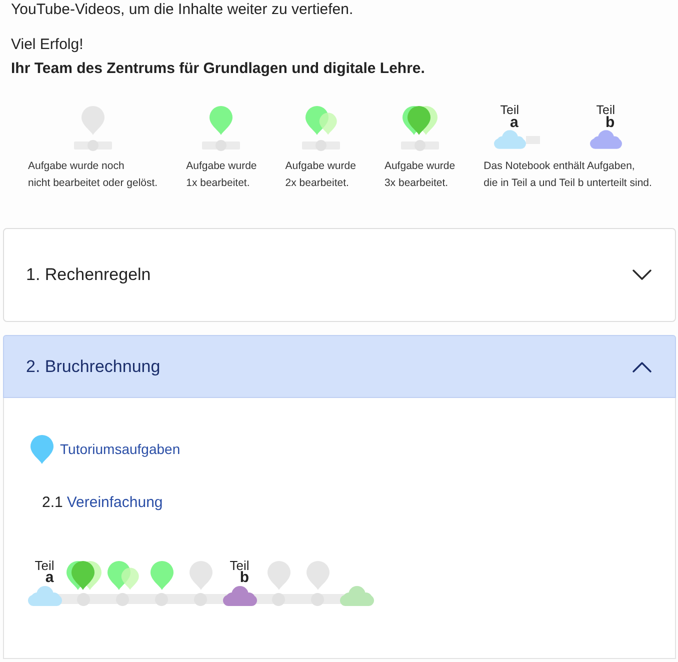  Describe the element at coordinates (642, 275) in the screenshot. I see `chevron-down-icon` at that location.